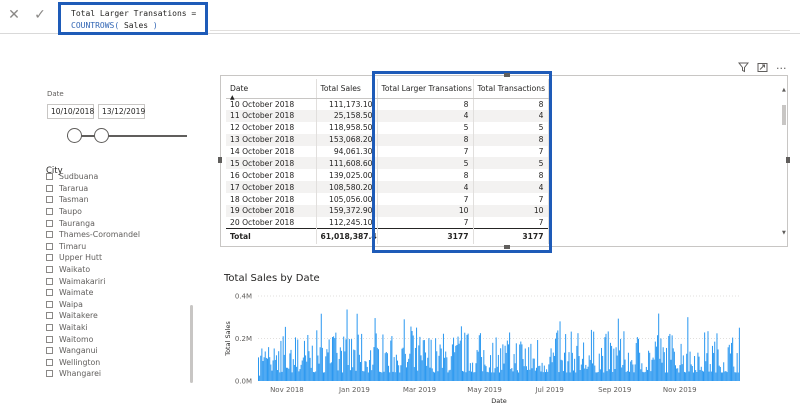 The width and height of the screenshot is (800, 419). Describe the element at coordinates (762, 69) in the screenshot. I see `focus-mode-icon` at that location.